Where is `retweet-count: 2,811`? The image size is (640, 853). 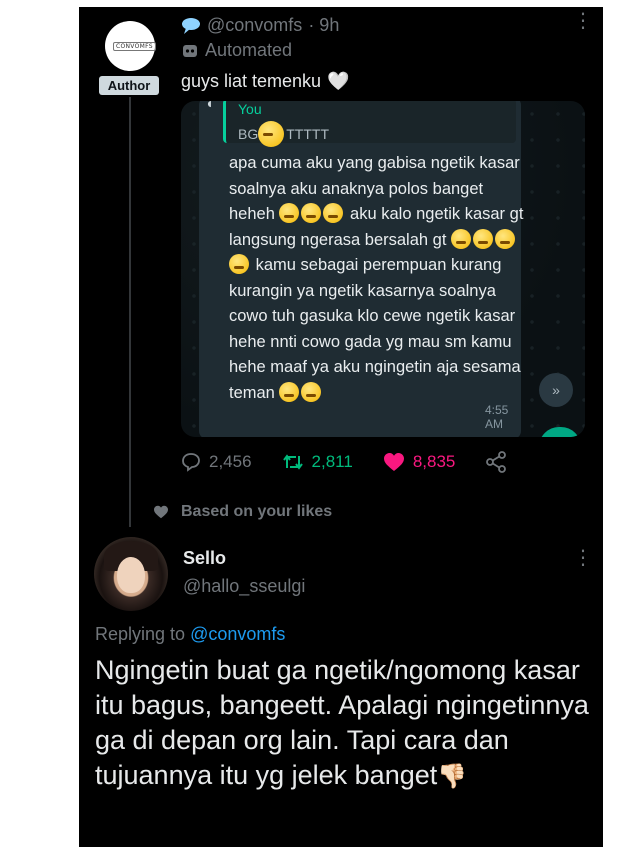
retweet-count: 2,811 is located at coordinates (332, 461).